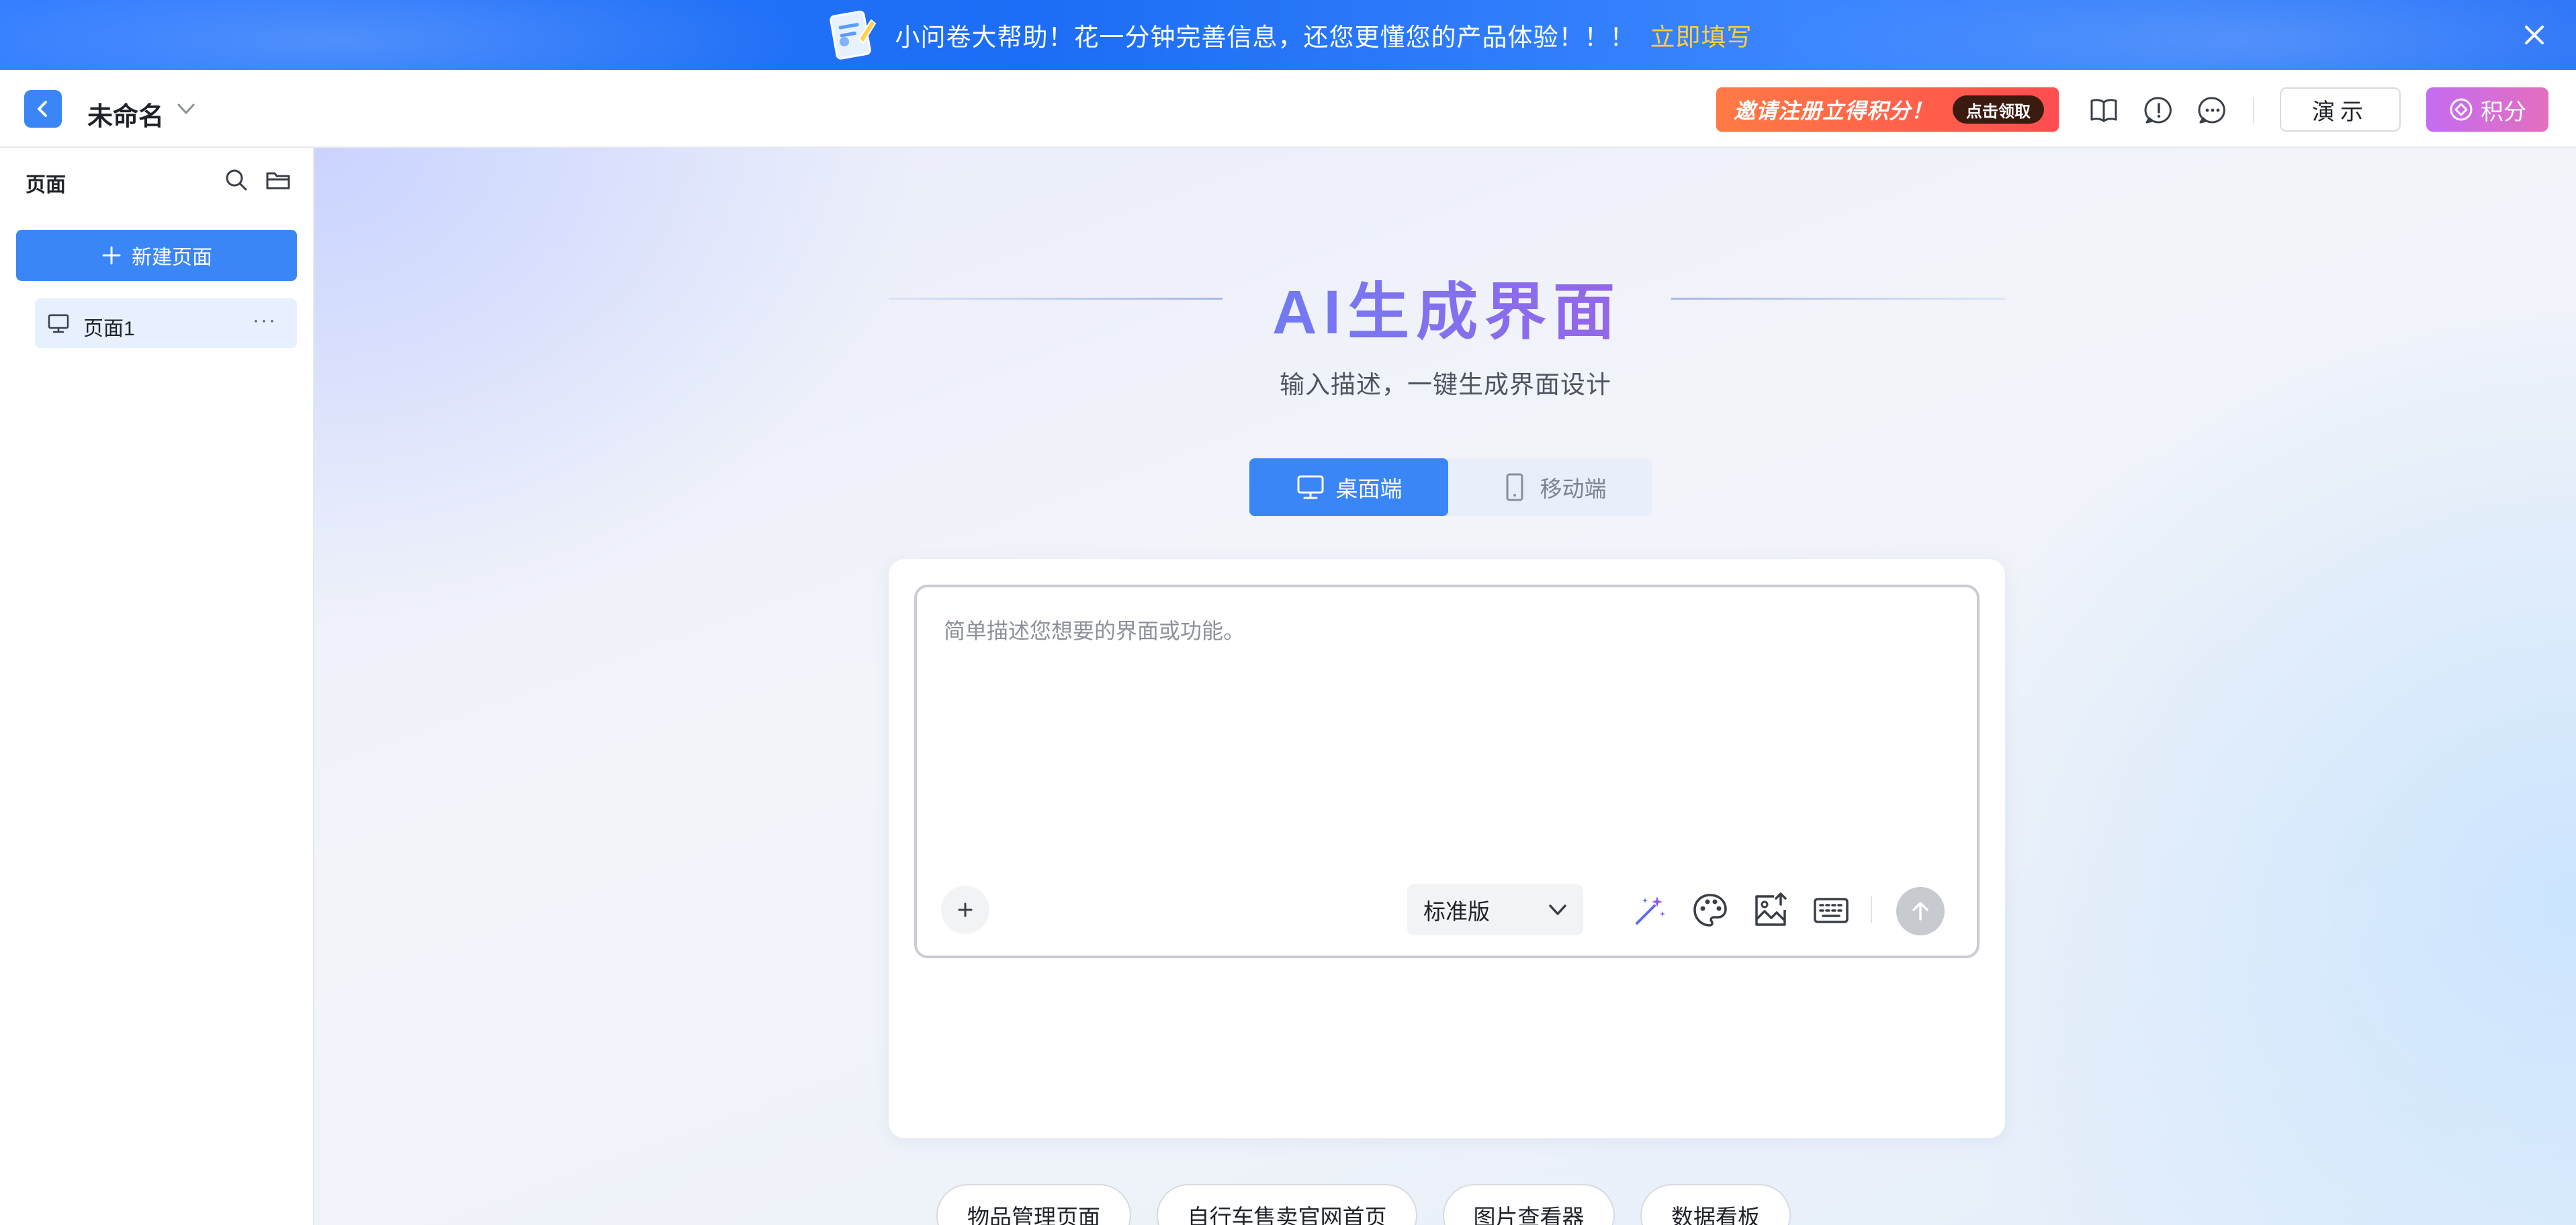 This screenshot has height=1225, width=2576. I want to click on tab-mobile-label: 移动端, so click(1573, 489).